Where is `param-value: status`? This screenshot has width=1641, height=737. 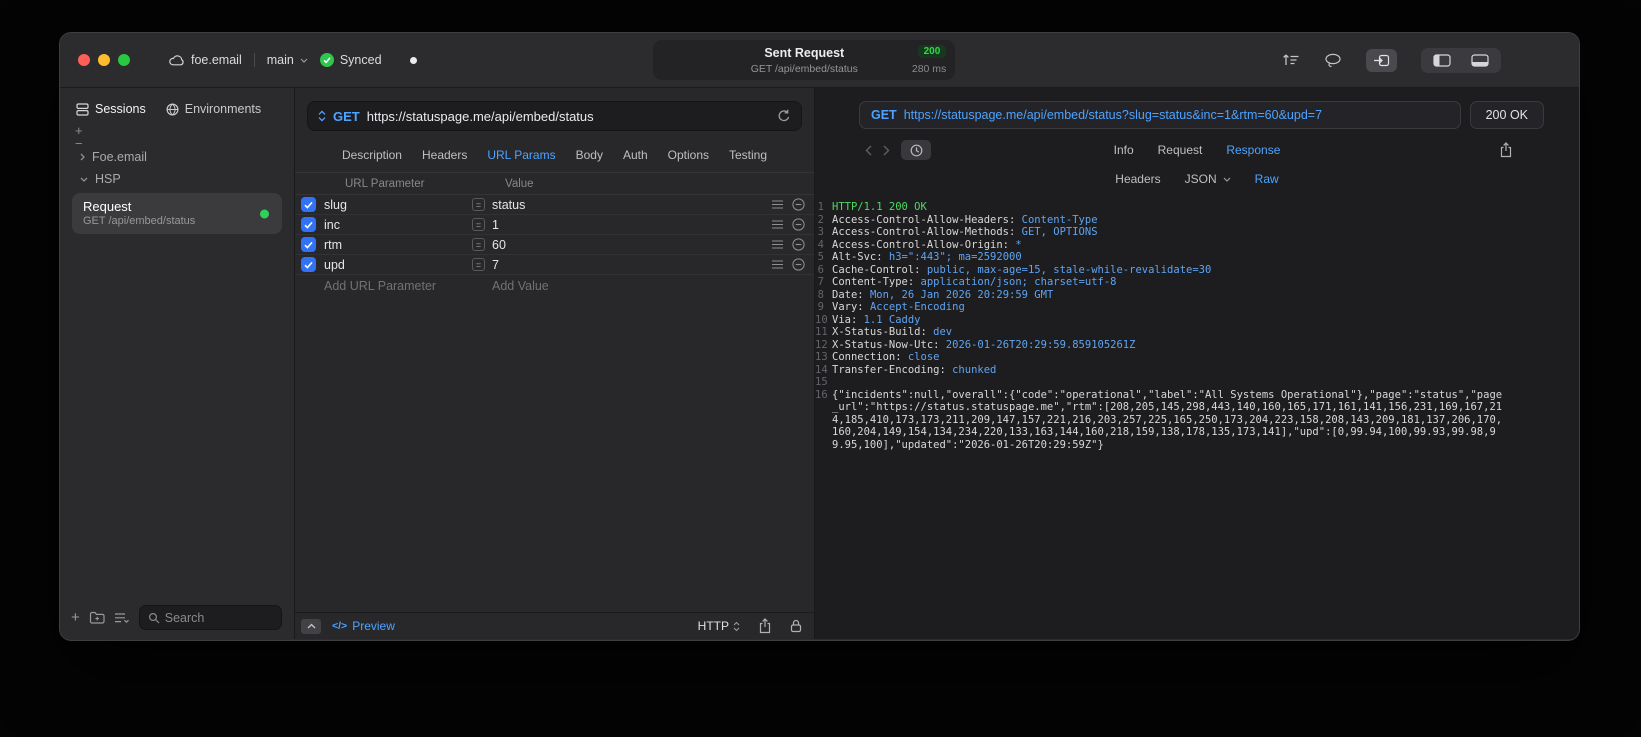 param-value: status is located at coordinates (508, 205).